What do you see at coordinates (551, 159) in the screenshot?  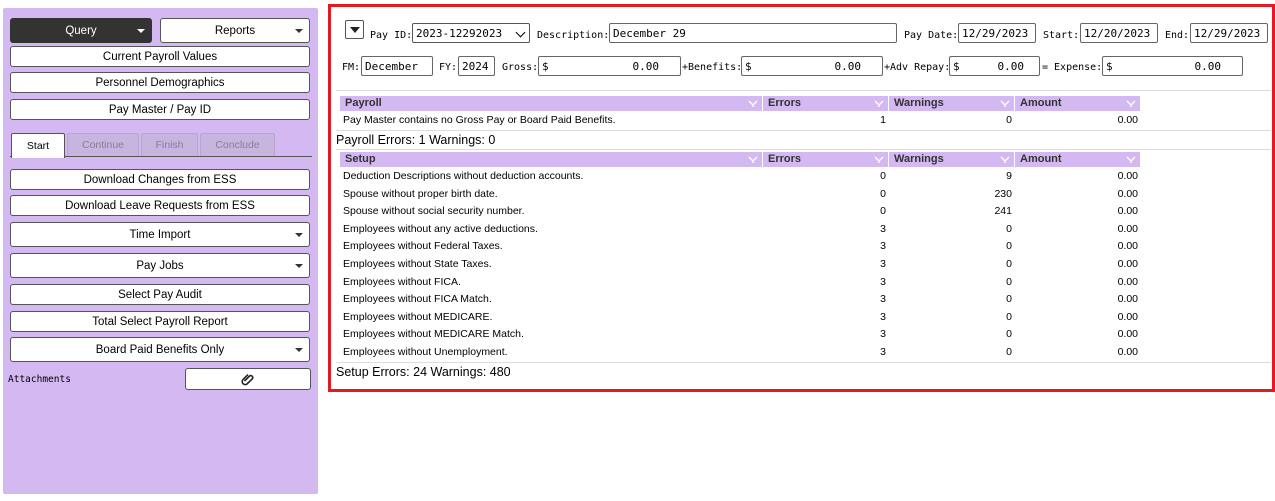 I see `column-header-setup: Setup` at bounding box center [551, 159].